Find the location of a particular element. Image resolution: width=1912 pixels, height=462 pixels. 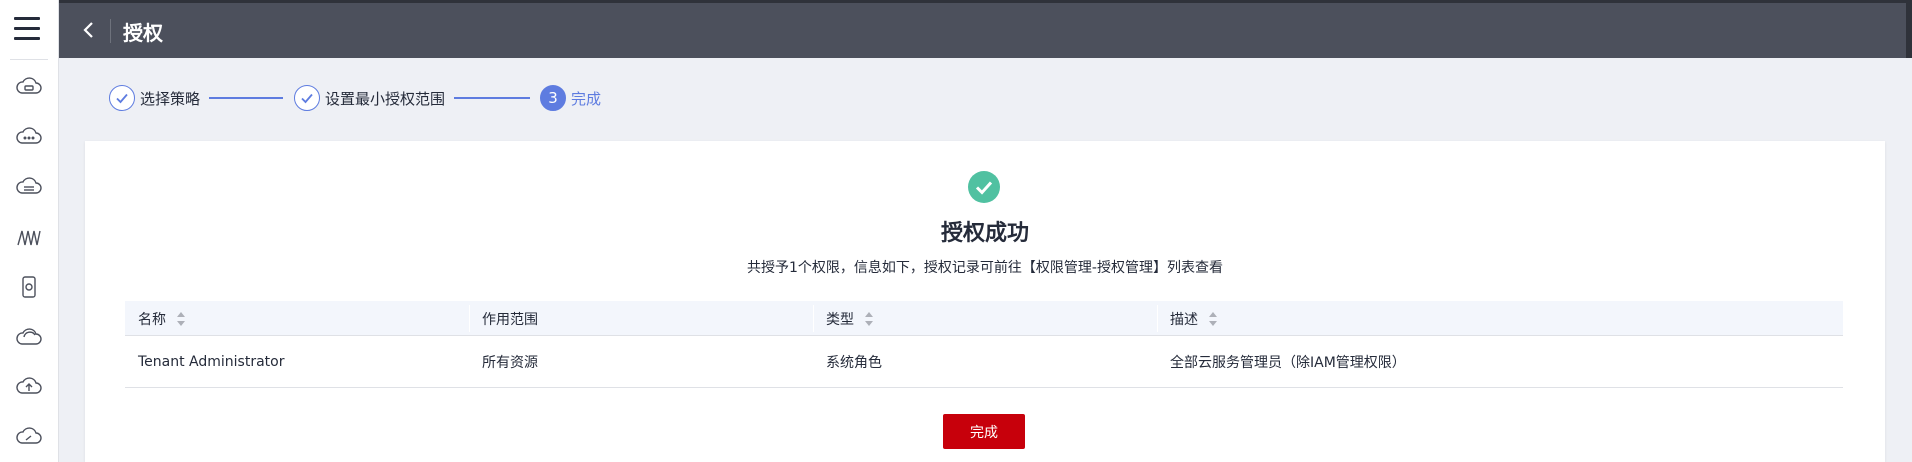

cloud-server-icon is located at coordinates (29, 87).